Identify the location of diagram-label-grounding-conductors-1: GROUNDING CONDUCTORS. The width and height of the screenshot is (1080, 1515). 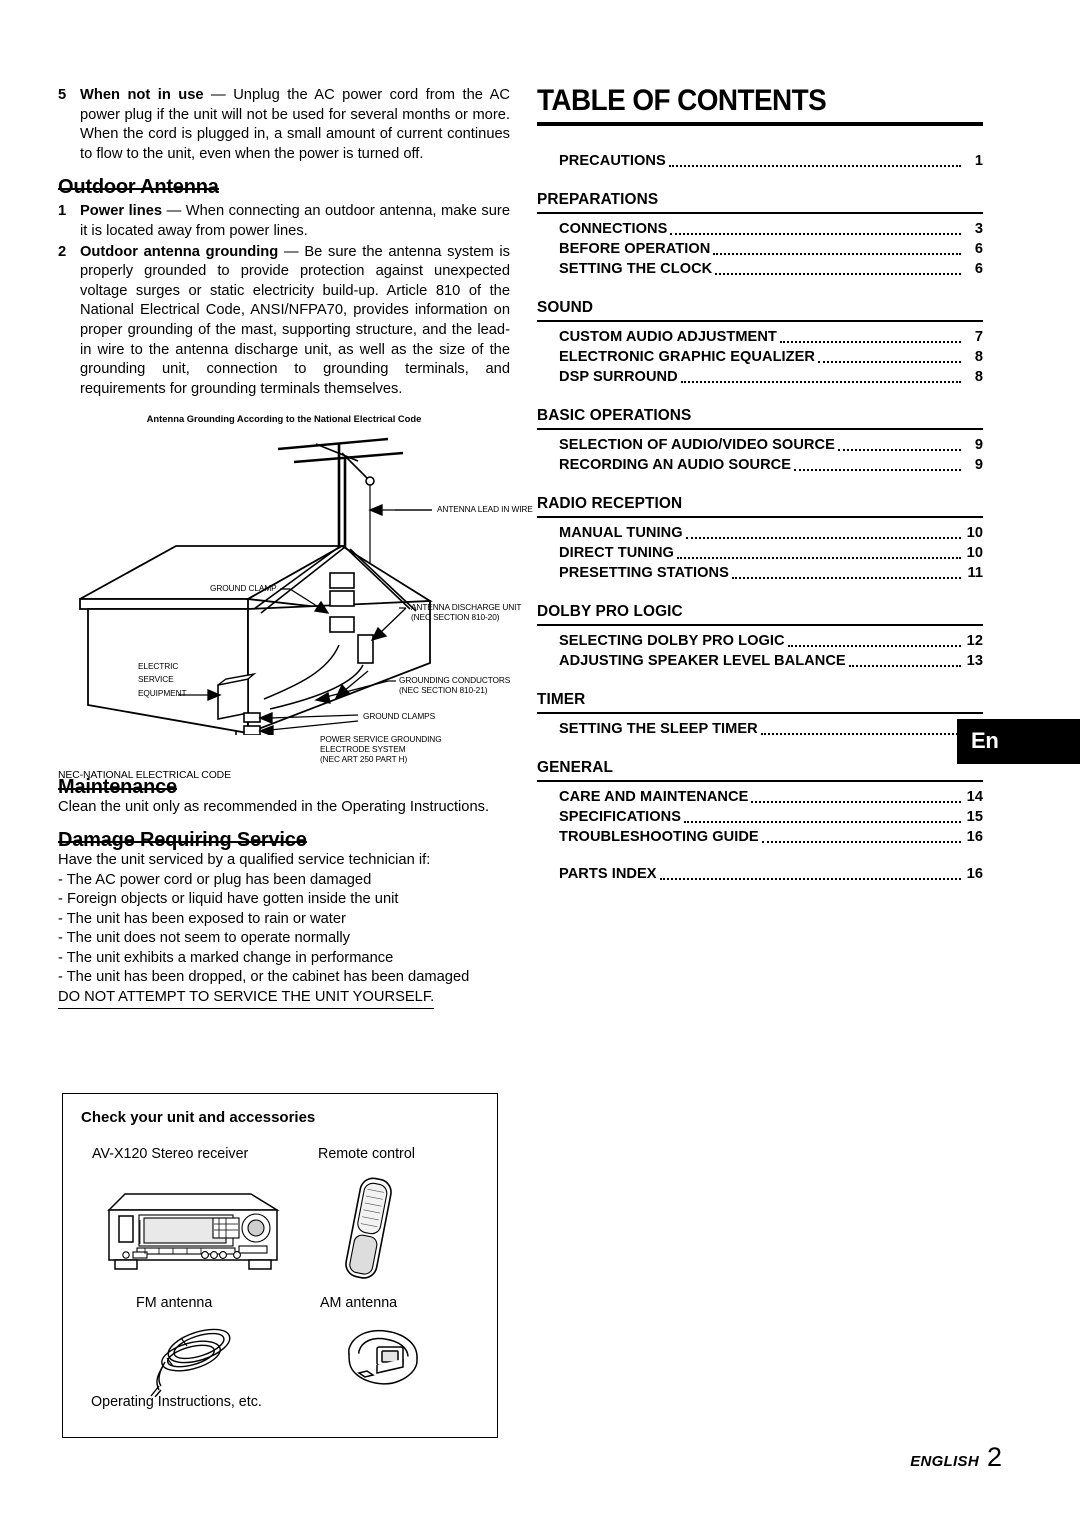
(455, 680).